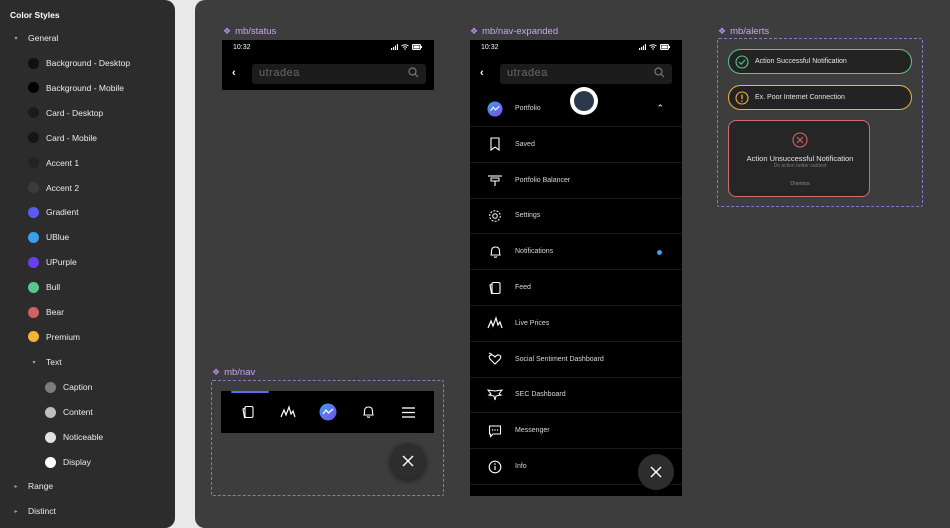 The height and width of the screenshot is (528, 950). Describe the element at coordinates (576, 216) in the screenshot. I see `menu-item-settings: Settings` at that location.